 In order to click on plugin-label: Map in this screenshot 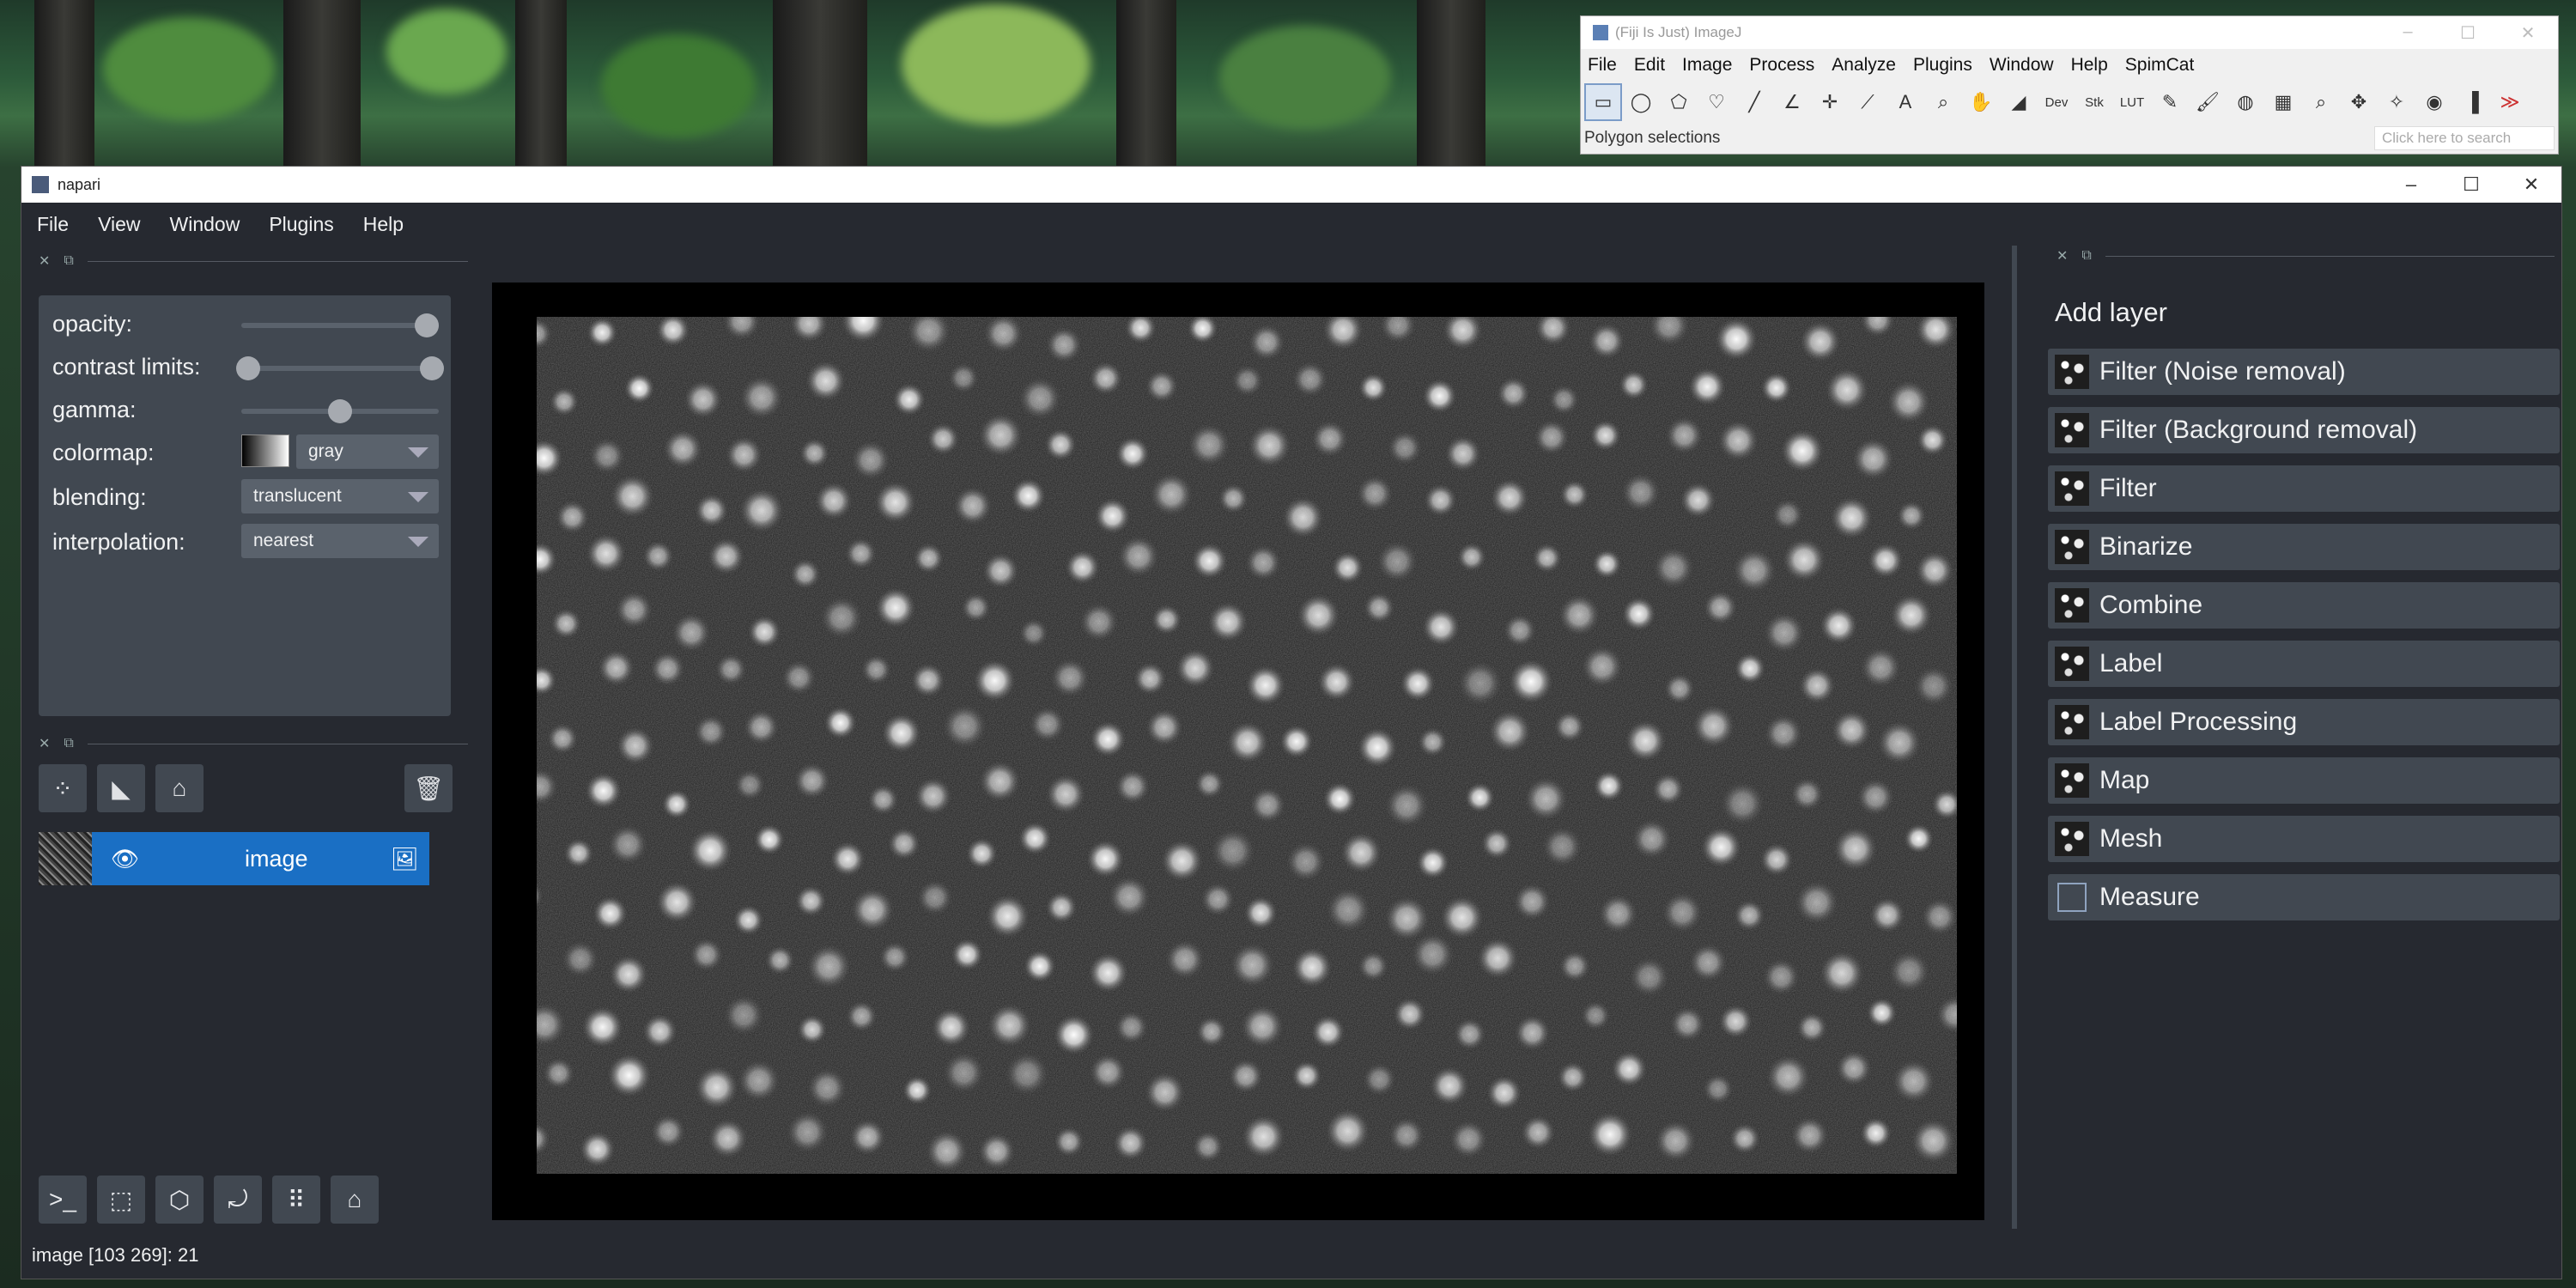, I will do `click(2124, 780)`.